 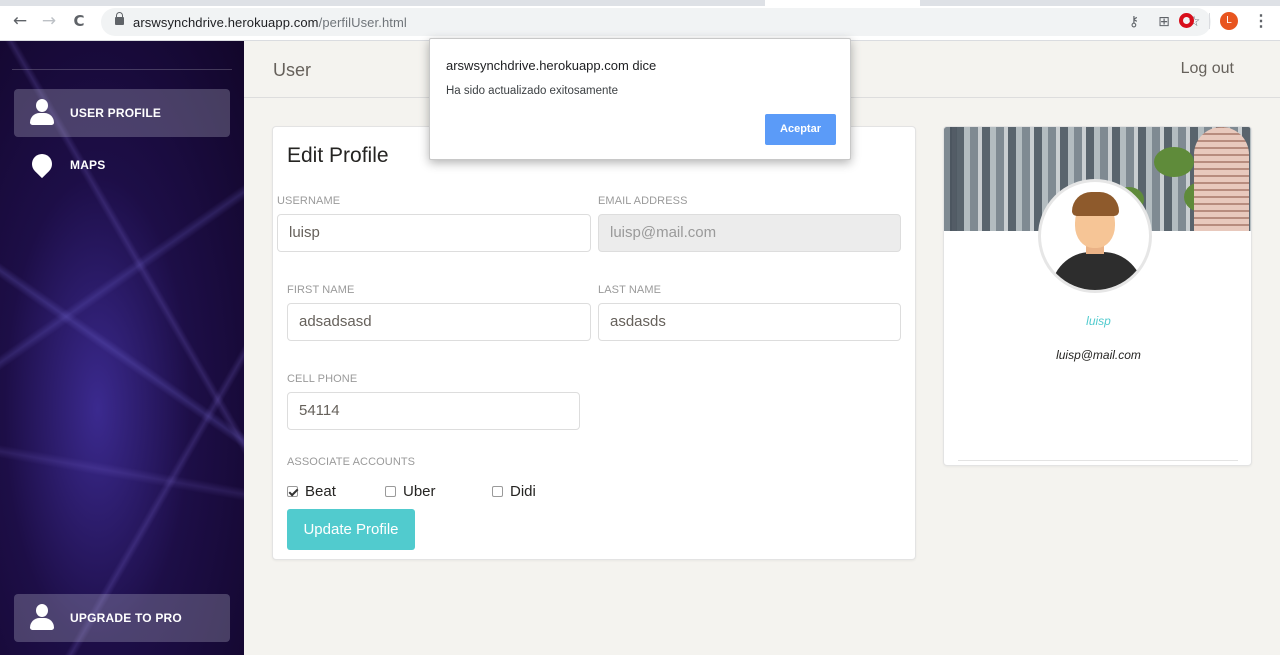 I want to click on upgrade-to-pro-button: UPGRADE TO PRO, so click(x=122, y=618).